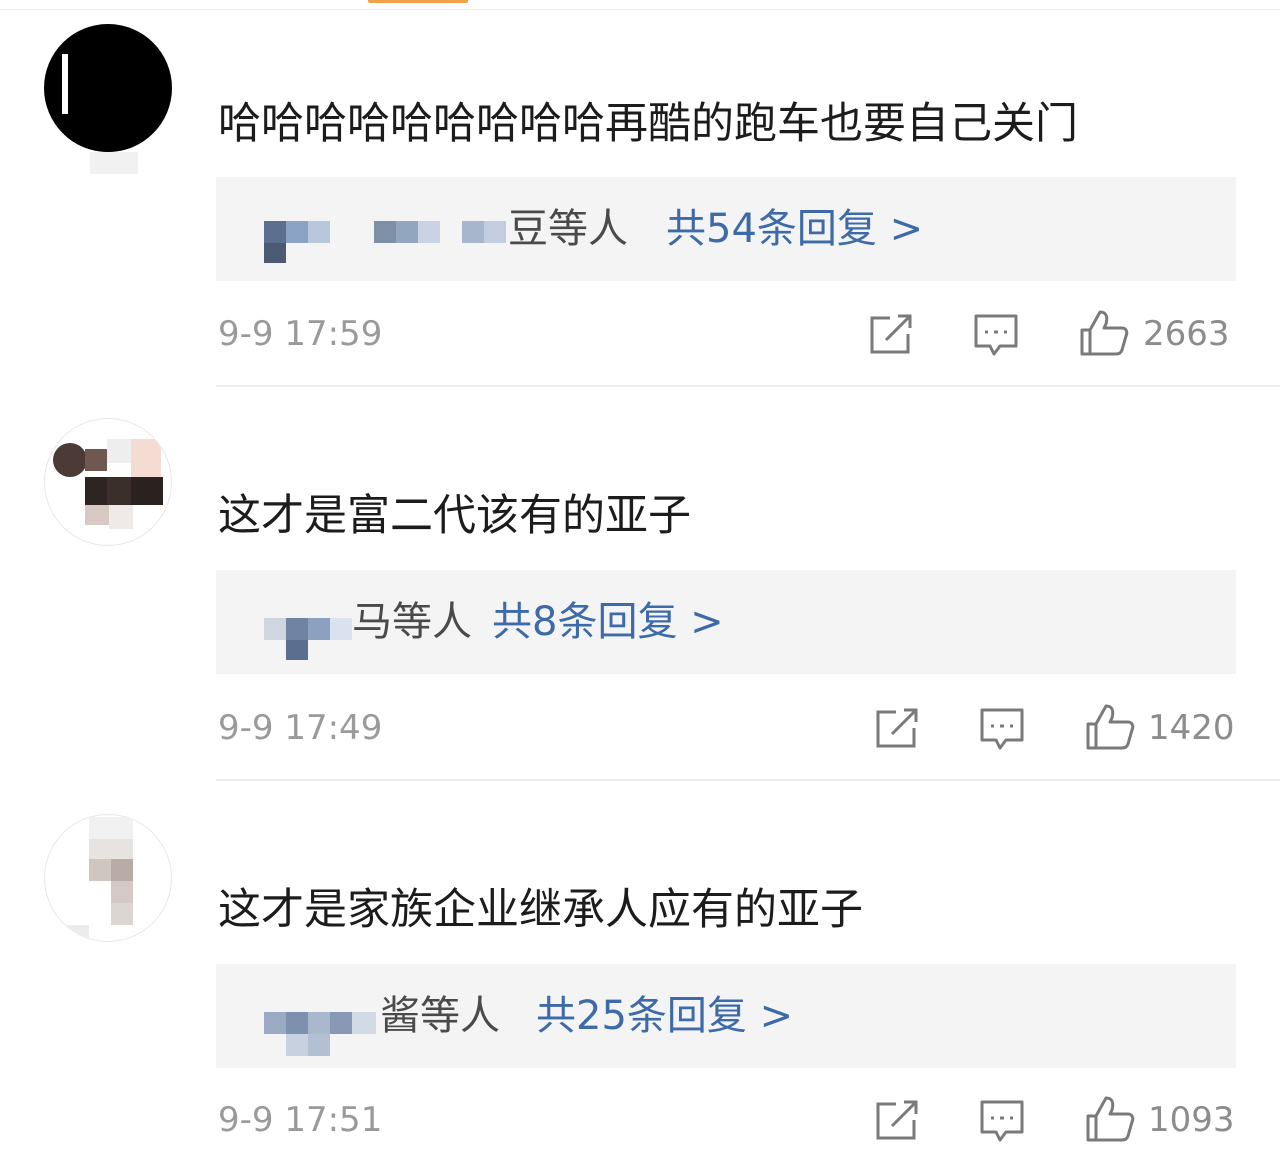 The image size is (1280, 1152). What do you see at coordinates (640, 1120) in the screenshot?
I see `comment-meta-row: 9-9 17:51 1093` at bounding box center [640, 1120].